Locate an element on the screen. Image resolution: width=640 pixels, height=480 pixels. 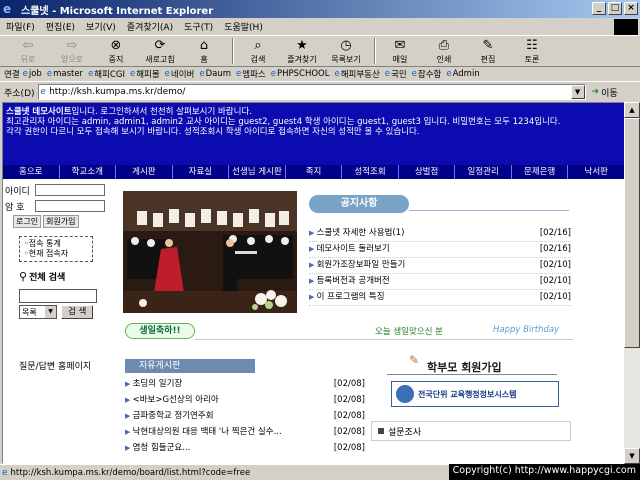
close-button: × is located at coordinates (631, 8).